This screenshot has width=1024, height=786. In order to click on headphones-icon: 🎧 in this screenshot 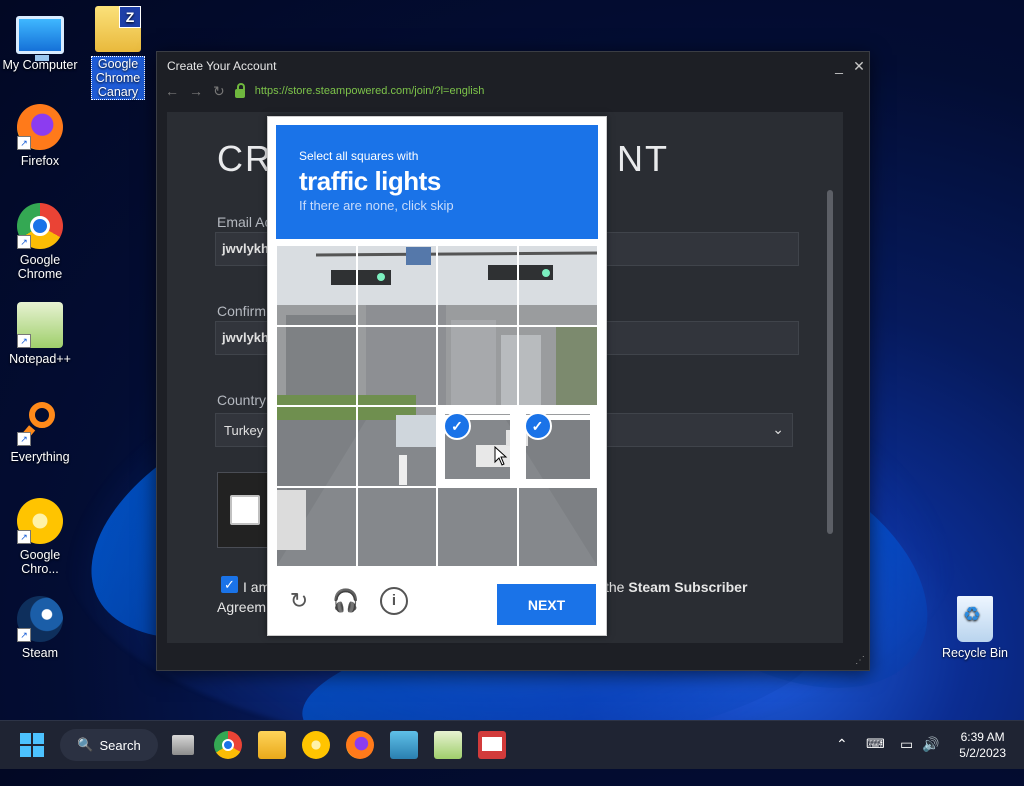, I will do `click(346, 601)`.